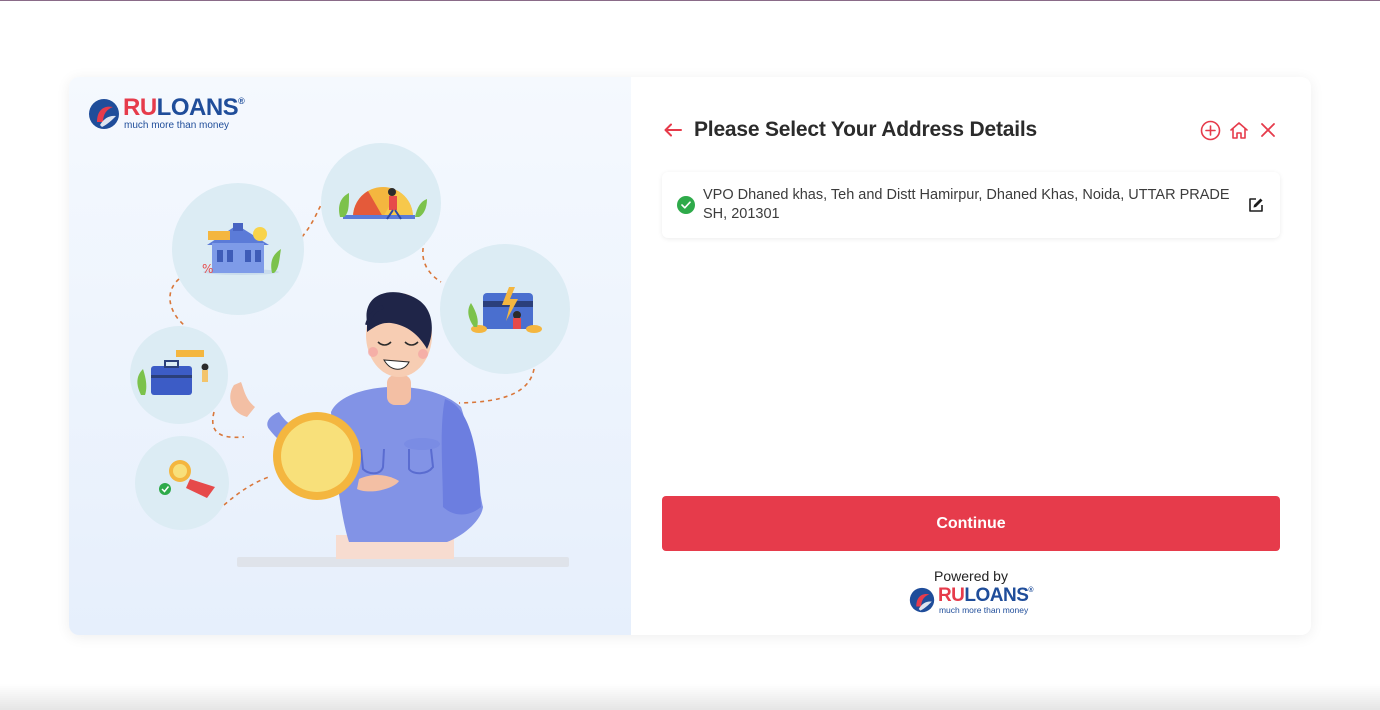 The image size is (1380, 710). I want to click on footer-brand-name-ru: RU, so click(951, 595).